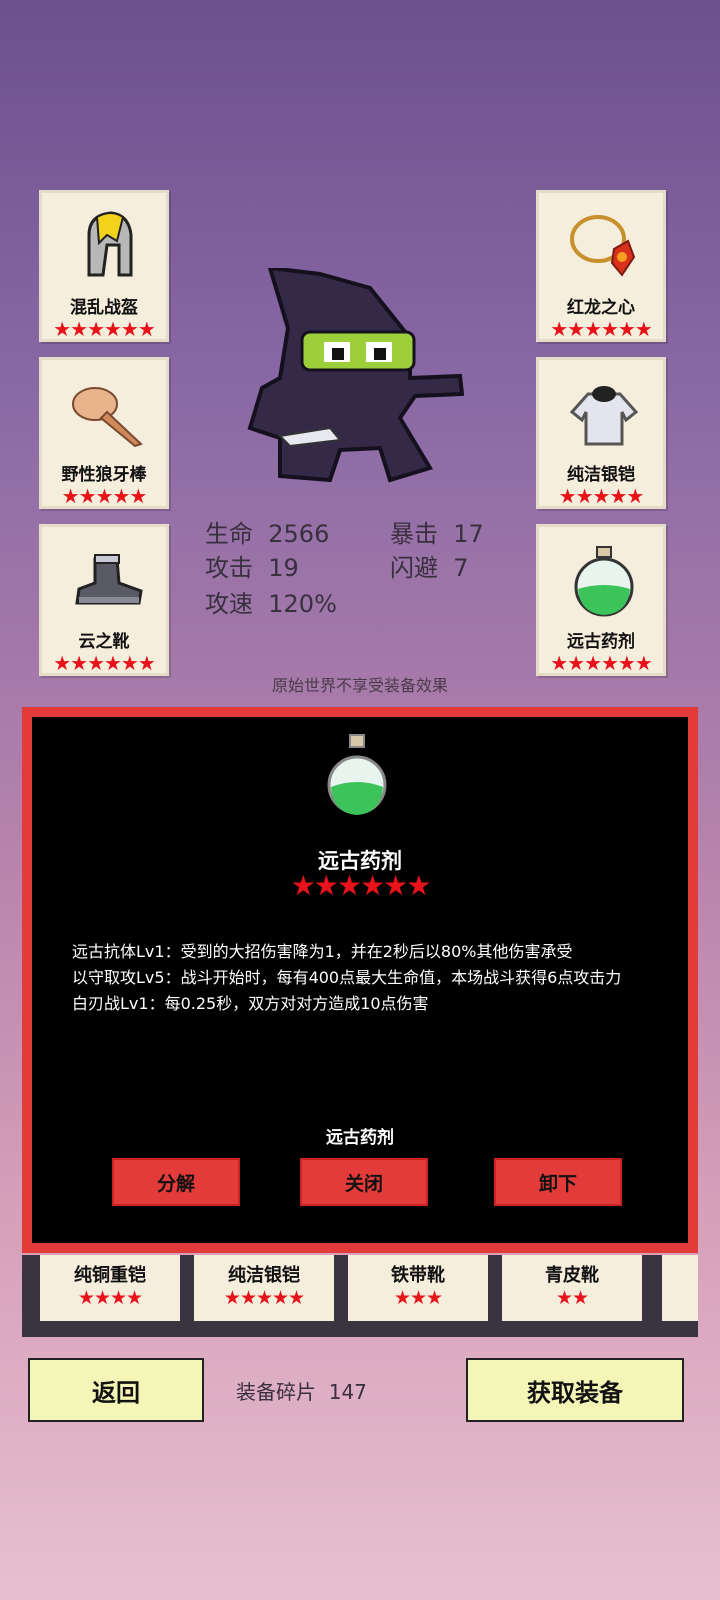 This screenshot has width=720, height=1600. What do you see at coordinates (264, 1288) in the screenshot?
I see `inventory-item: 纯洁银铠 ★★★★★` at bounding box center [264, 1288].